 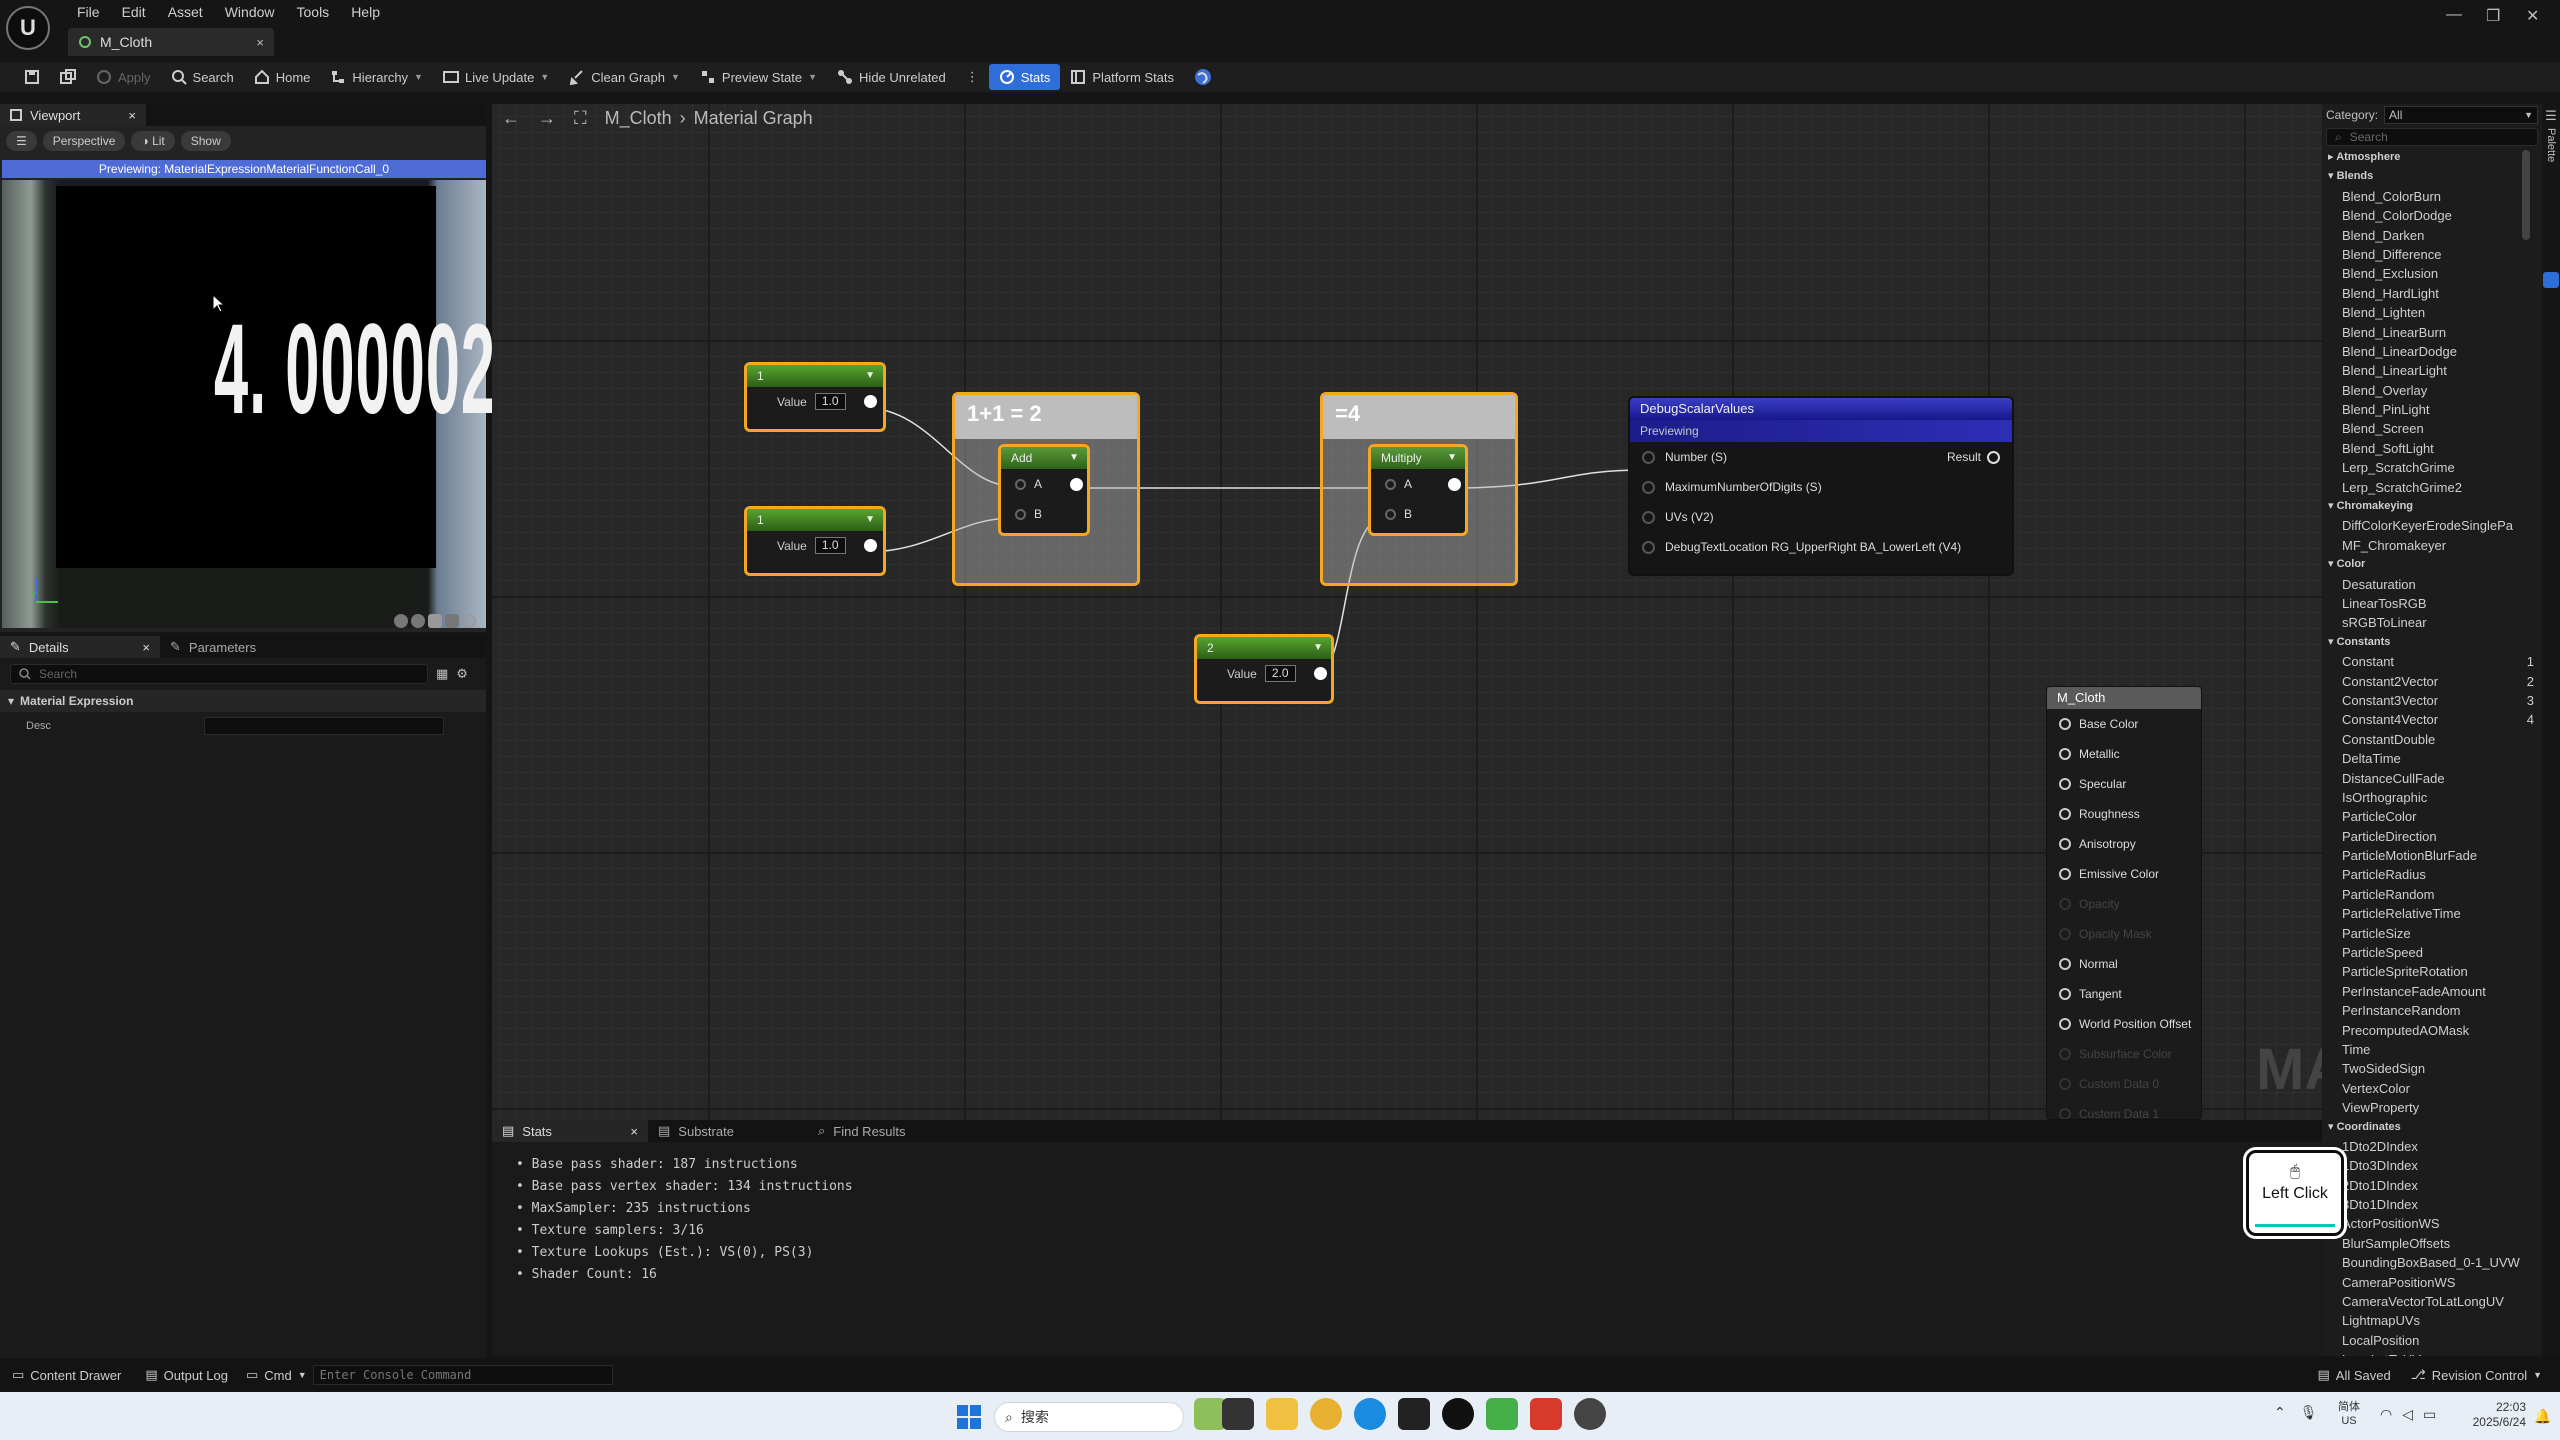 I want to click on palette-item: VertexColor, so click(x=2432, y=1088).